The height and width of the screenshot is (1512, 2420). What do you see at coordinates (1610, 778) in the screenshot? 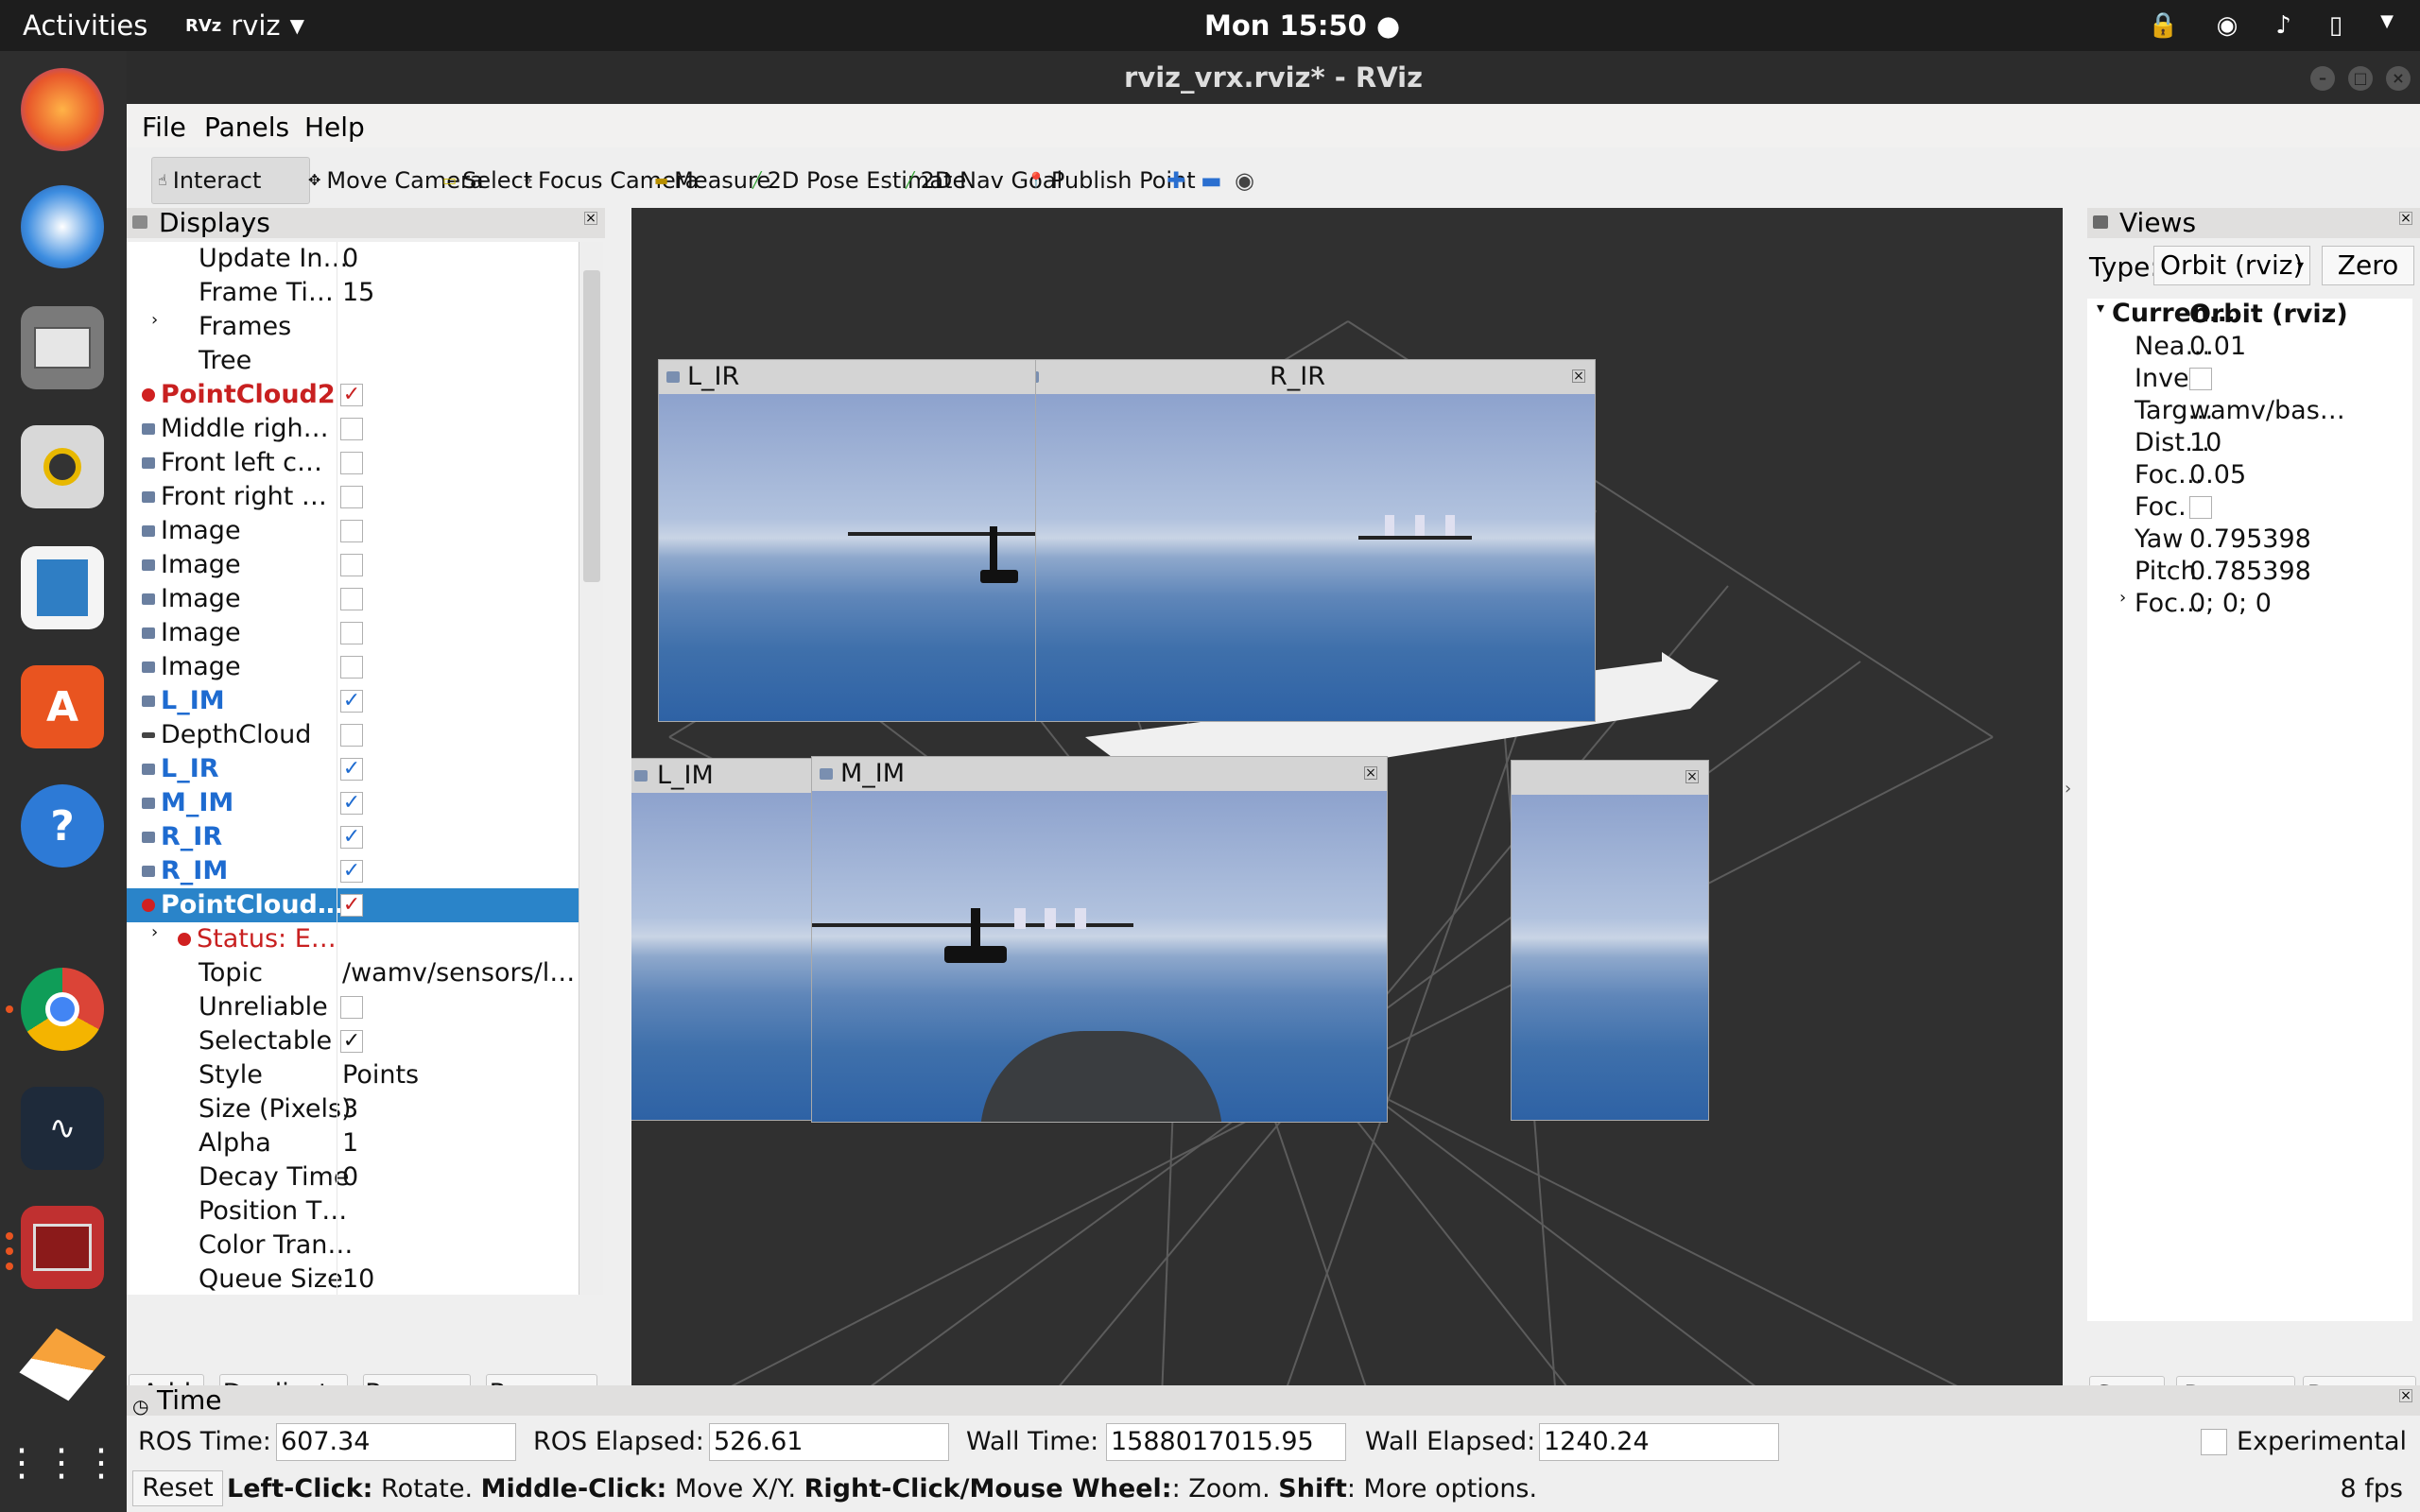
I see `image-window-header: ×` at bounding box center [1610, 778].